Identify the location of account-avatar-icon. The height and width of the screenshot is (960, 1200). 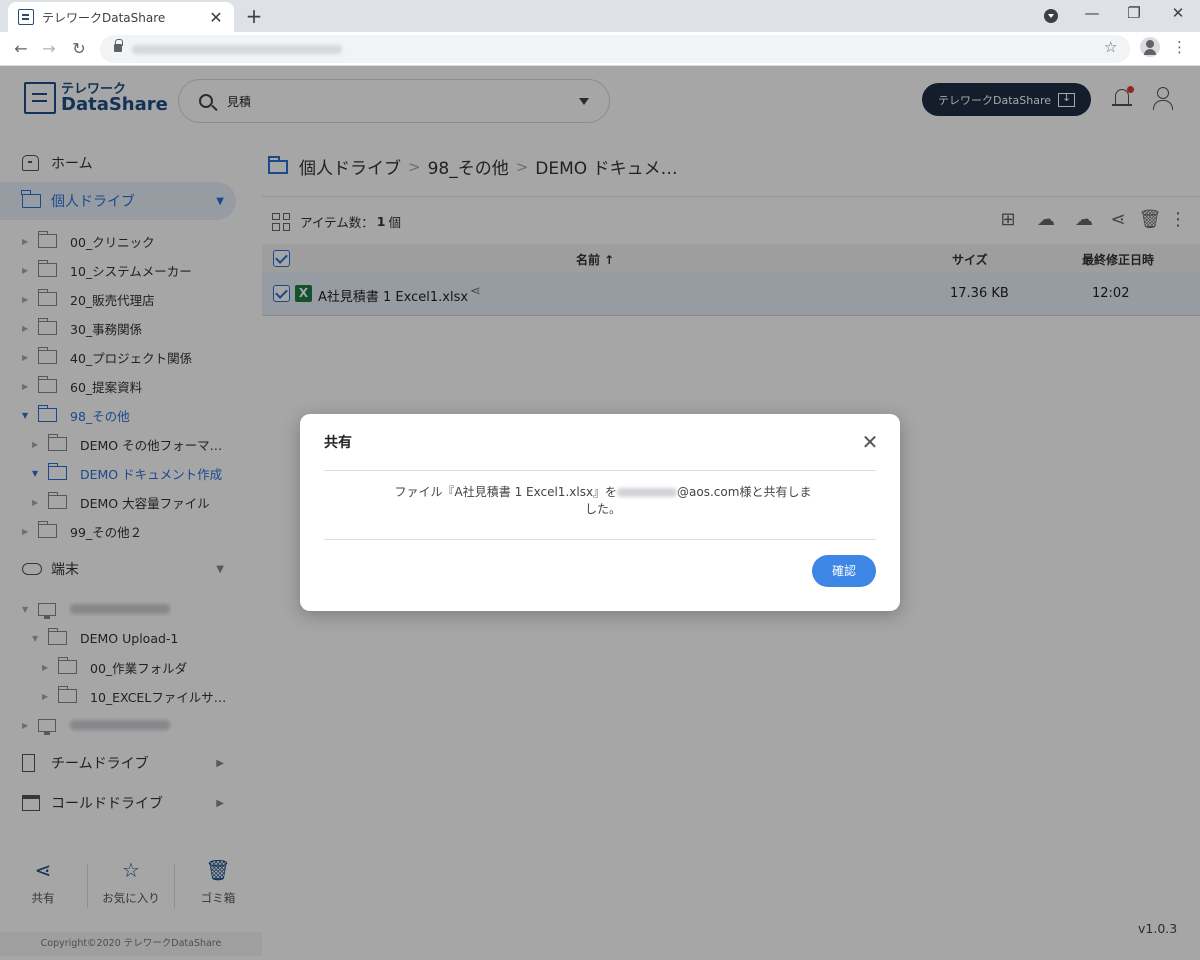
(1150, 47).